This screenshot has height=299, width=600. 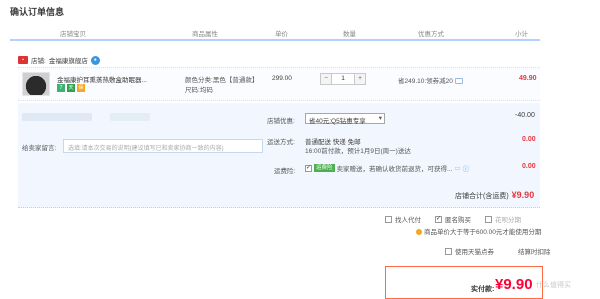 I want to click on installment-option: 花呗分期, so click(x=503, y=219).